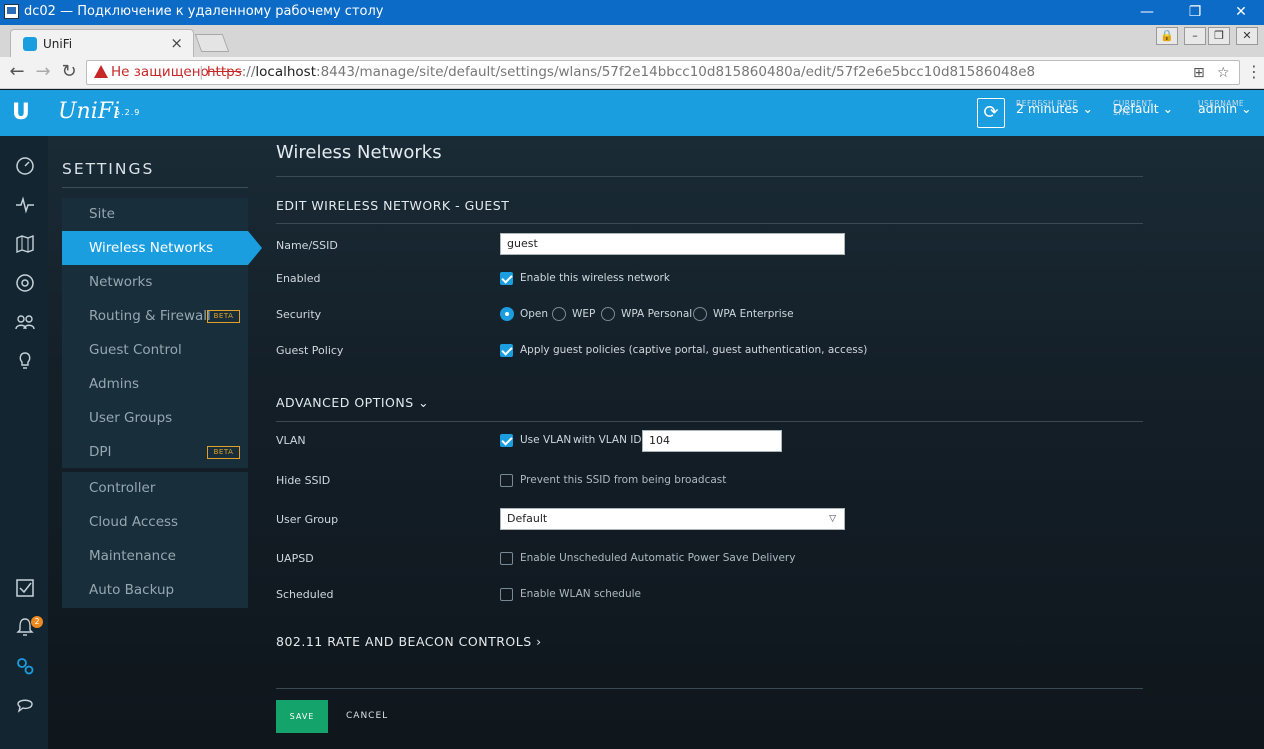 This screenshot has width=1264, height=749. What do you see at coordinates (506, 278) in the screenshot?
I see `enabled-checkbox` at bounding box center [506, 278].